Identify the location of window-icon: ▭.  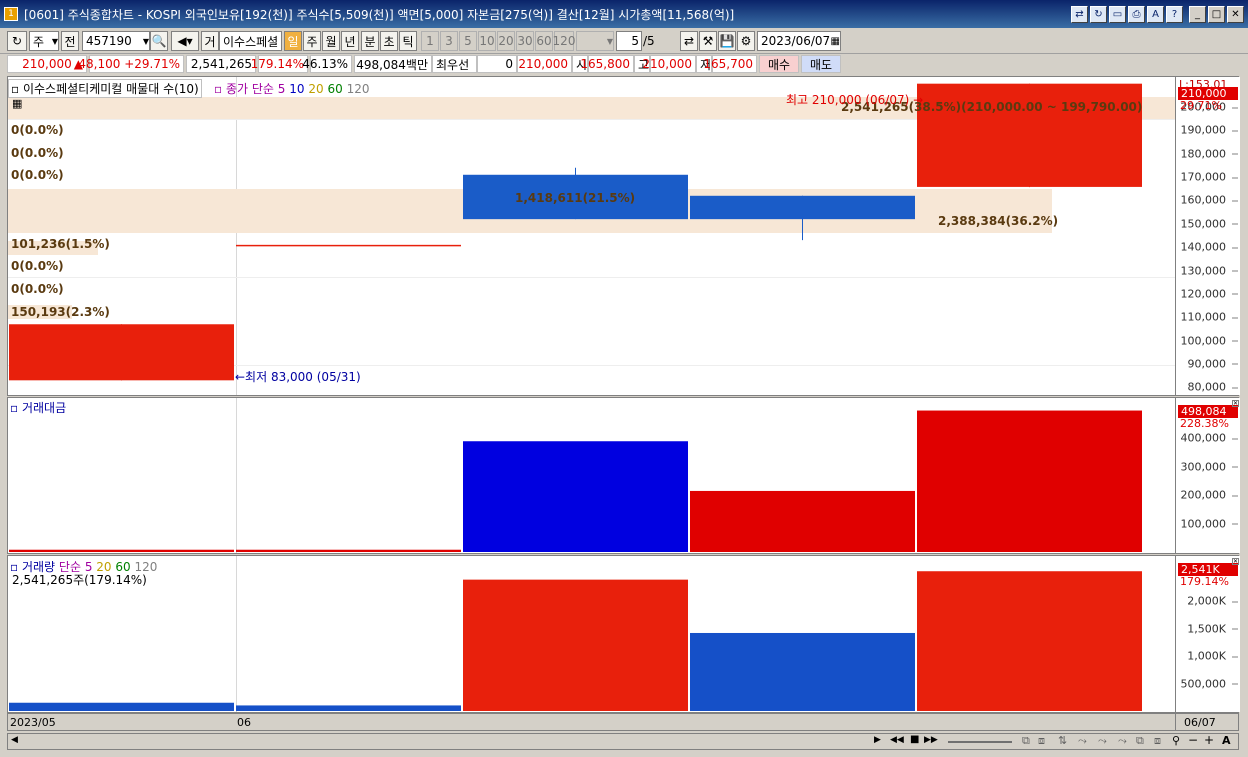
(1117, 14).